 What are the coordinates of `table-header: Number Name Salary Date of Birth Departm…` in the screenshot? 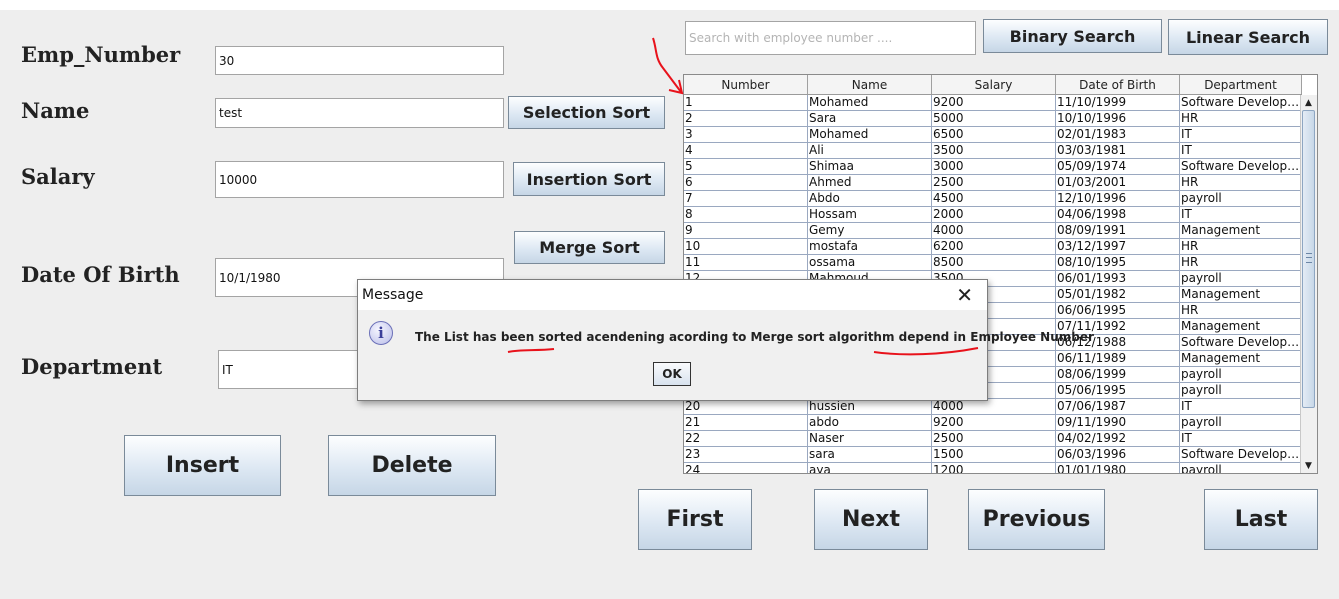 It's located at (993, 85).